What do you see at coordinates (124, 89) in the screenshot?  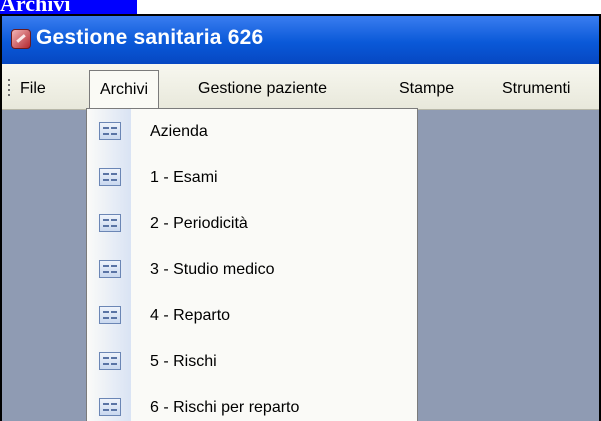 I see `menu-archivi: Archivi` at bounding box center [124, 89].